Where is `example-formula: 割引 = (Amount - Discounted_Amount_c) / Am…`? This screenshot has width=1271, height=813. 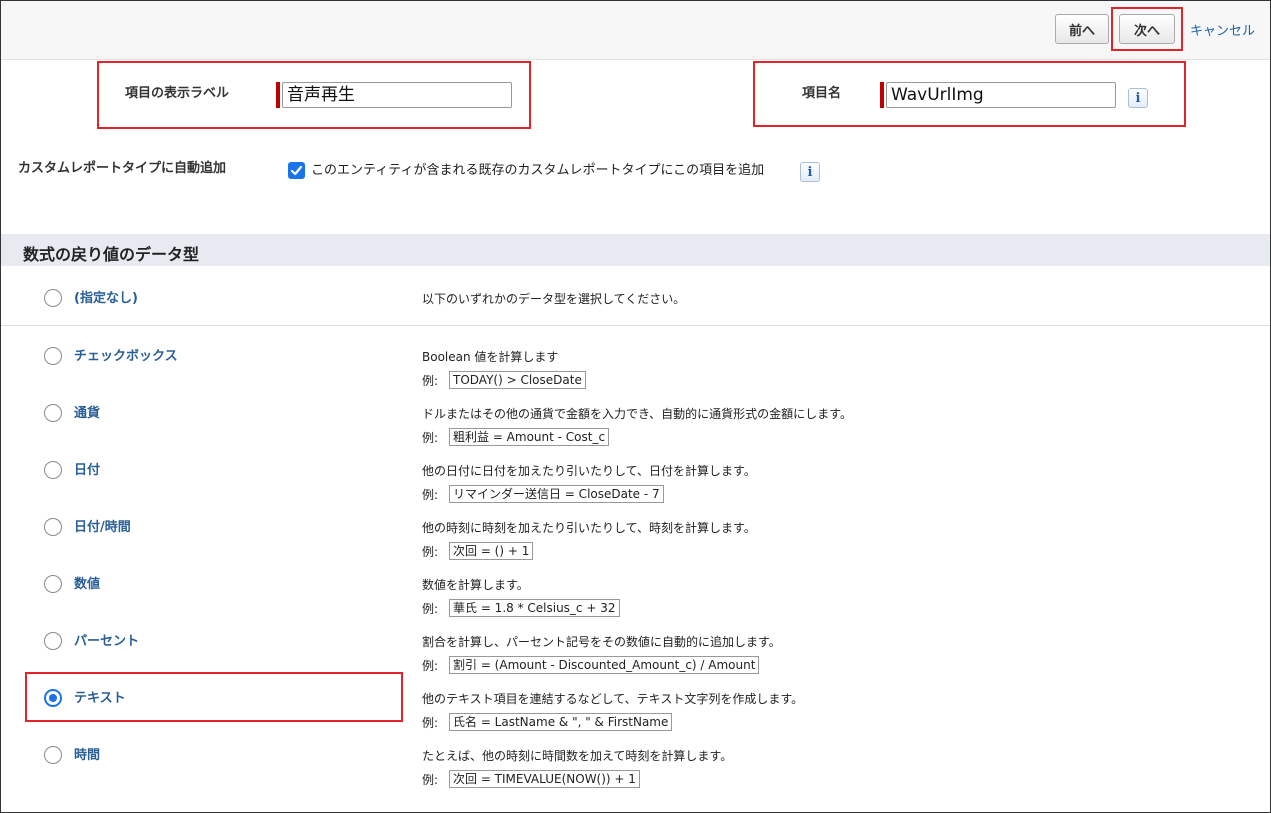
example-formula: 割引 = (Amount - Discounted_Amount_c) / Am… is located at coordinates (604, 665).